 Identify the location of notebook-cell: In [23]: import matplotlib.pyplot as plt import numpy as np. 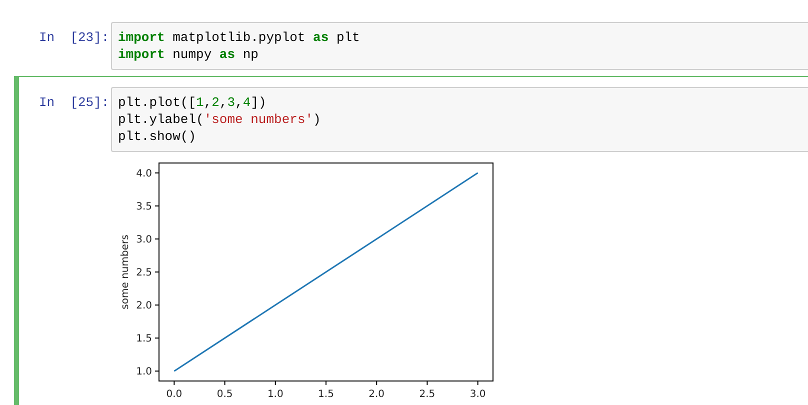
(411, 46).